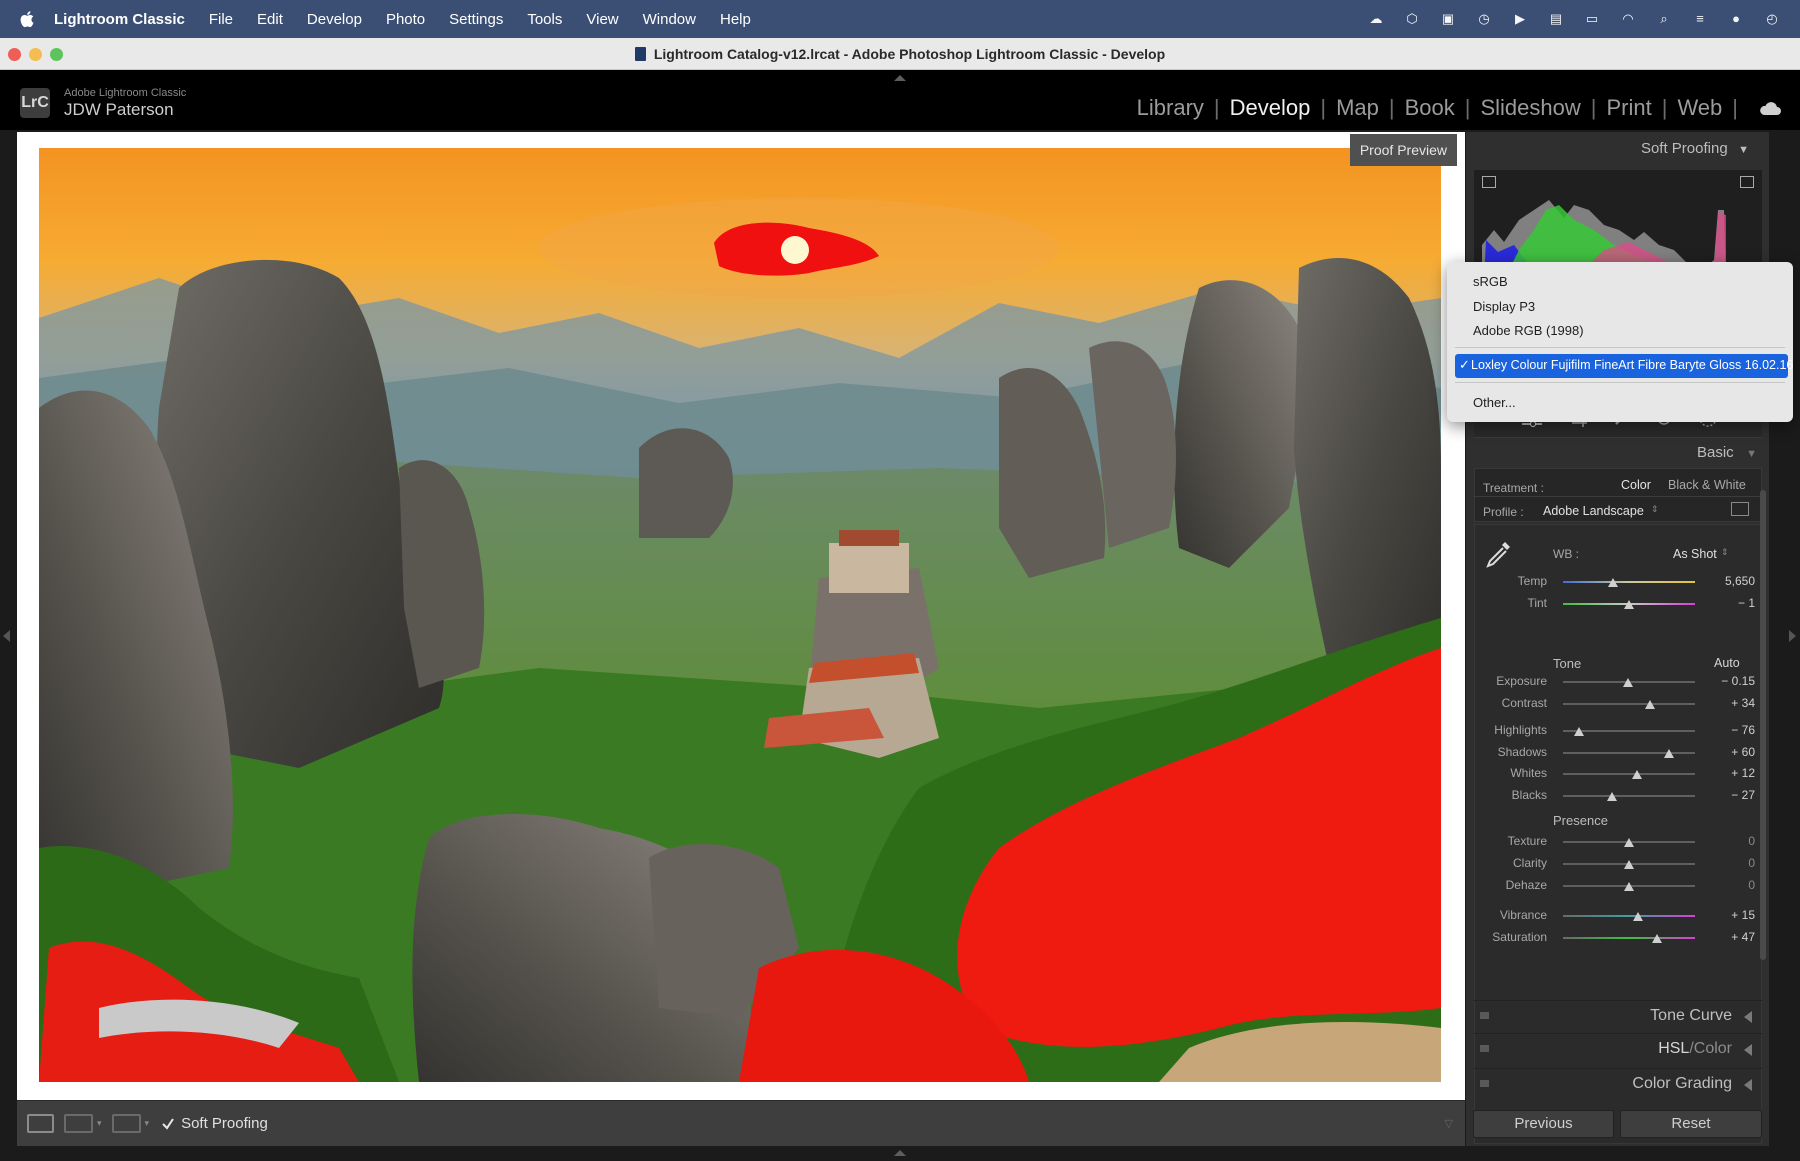 Image resolution: width=1800 pixels, height=1161 pixels. Describe the element at coordinates (1650, 704) in the screenshot. I see `contrast-slider-thumb` at that location.